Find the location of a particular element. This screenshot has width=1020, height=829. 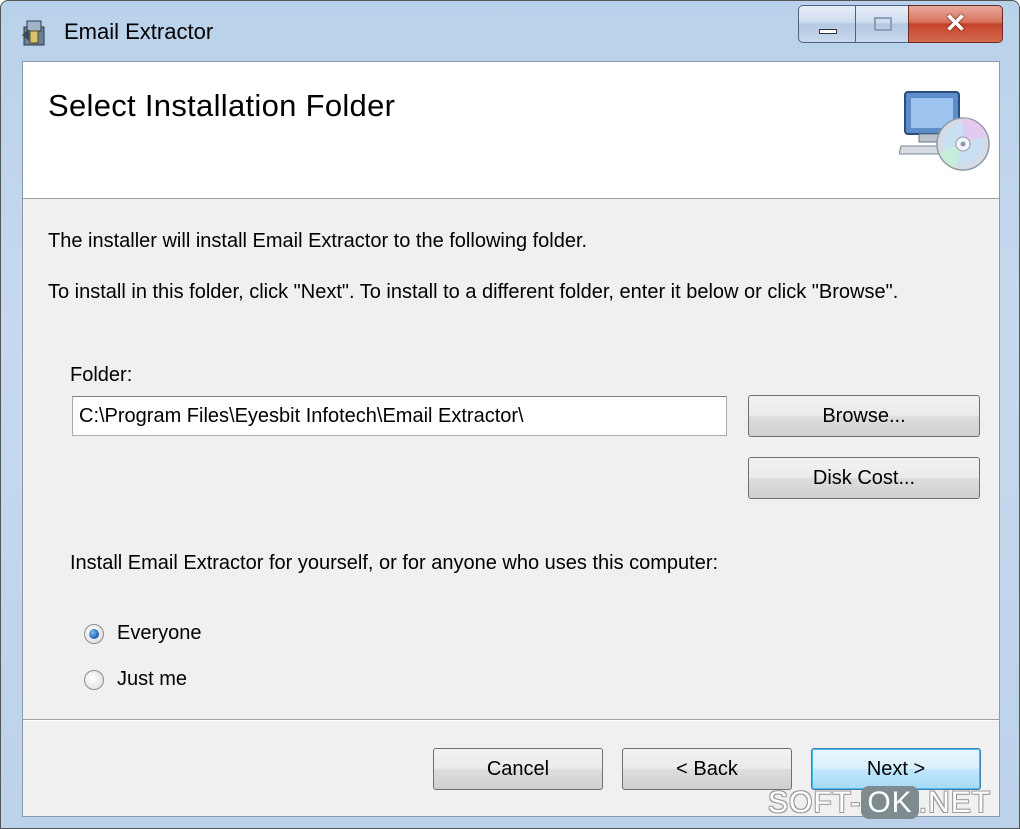

next-button: Next > is located at coordinates (896, 769).